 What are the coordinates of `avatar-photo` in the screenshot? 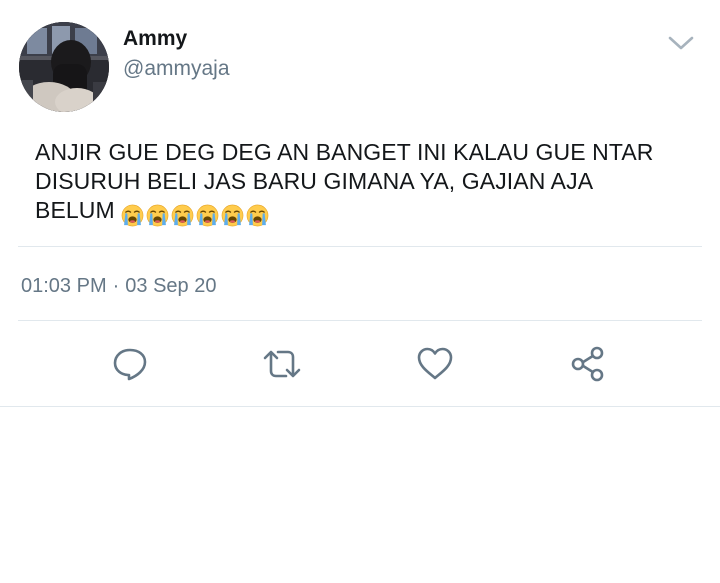 It's located at (64, 67).